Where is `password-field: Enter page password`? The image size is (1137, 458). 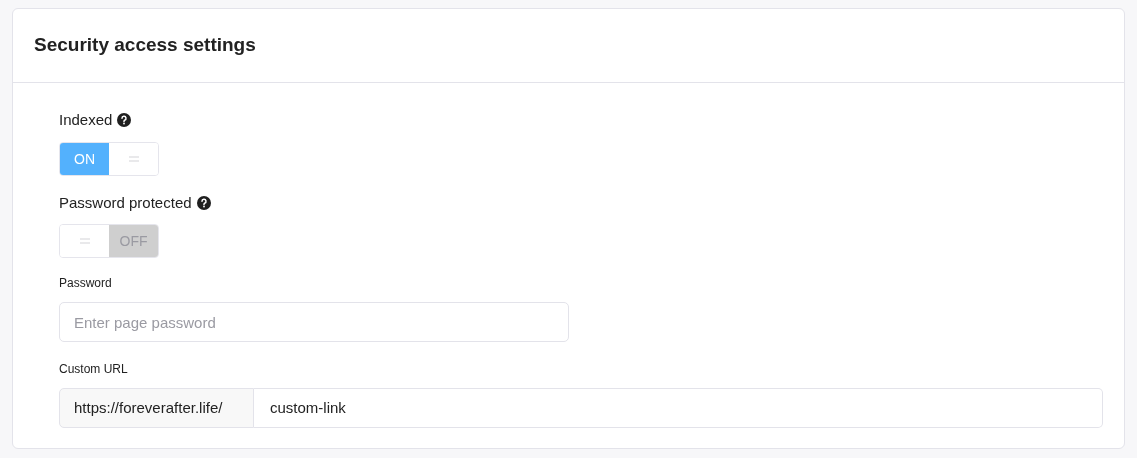 password-field: Enter page password is located at coordinates (314, 322).